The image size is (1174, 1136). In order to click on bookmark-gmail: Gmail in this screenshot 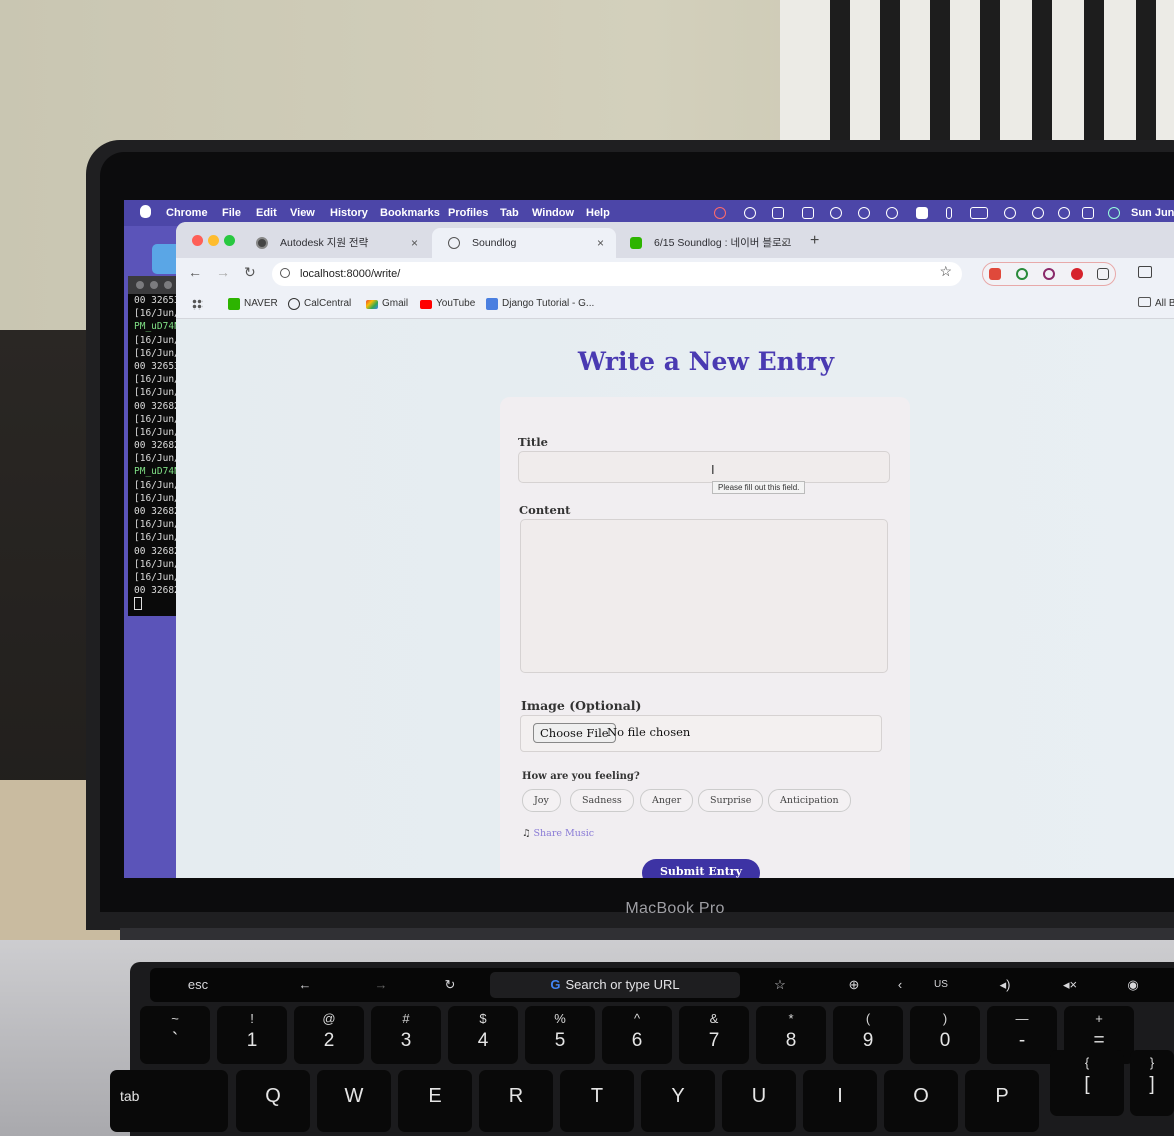, I will do `click(387, 304)`.